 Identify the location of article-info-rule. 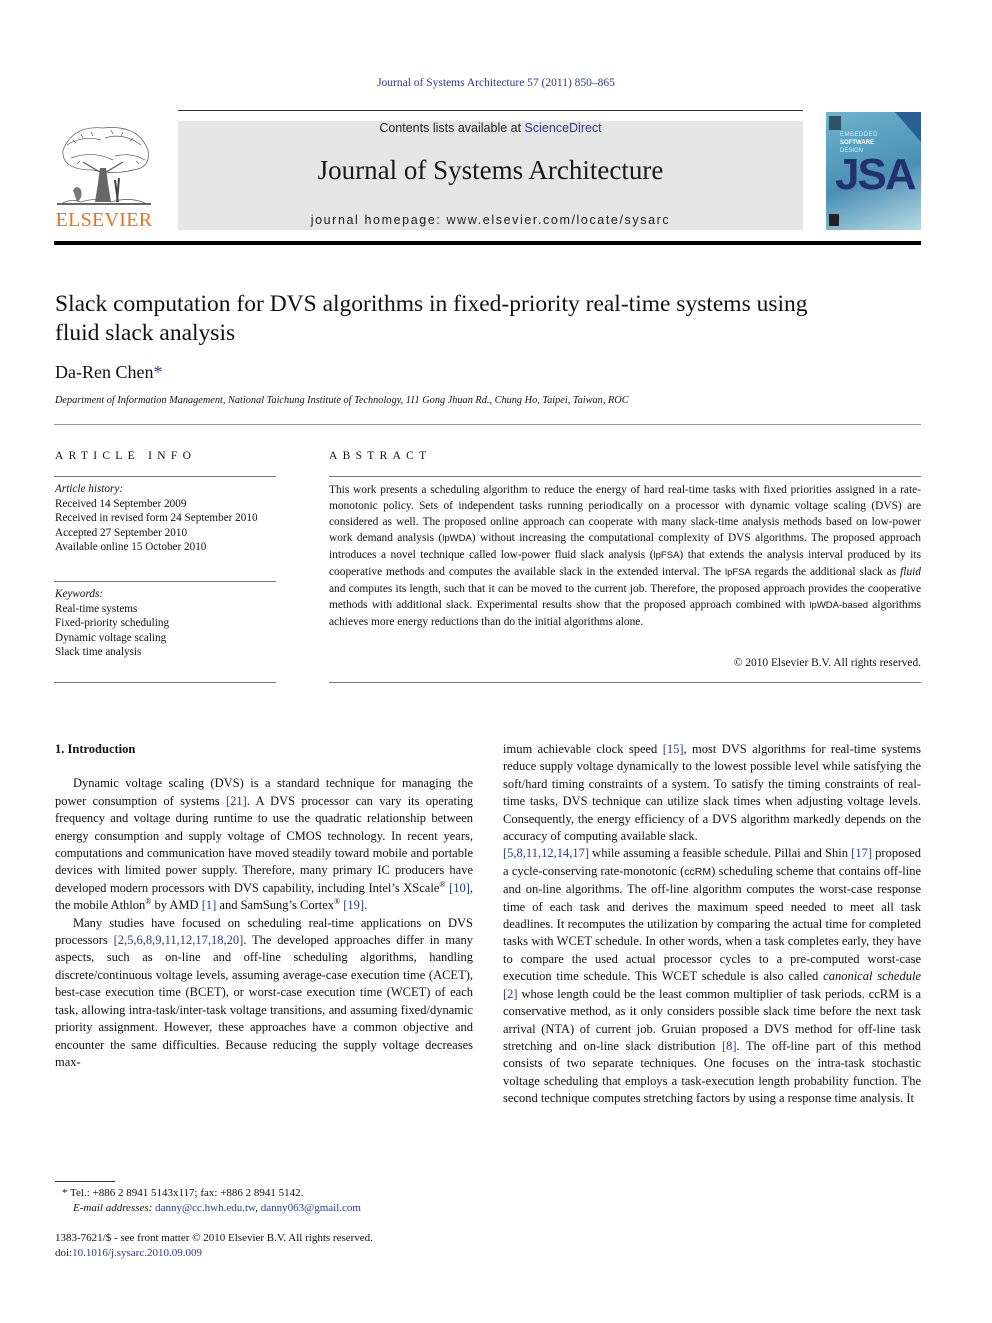
(165, 476).